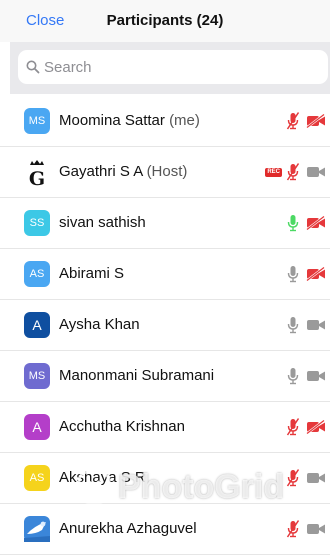 This screenshot has height=555, width=330. I want to click on rec-badge: REC, so click(273, 172).